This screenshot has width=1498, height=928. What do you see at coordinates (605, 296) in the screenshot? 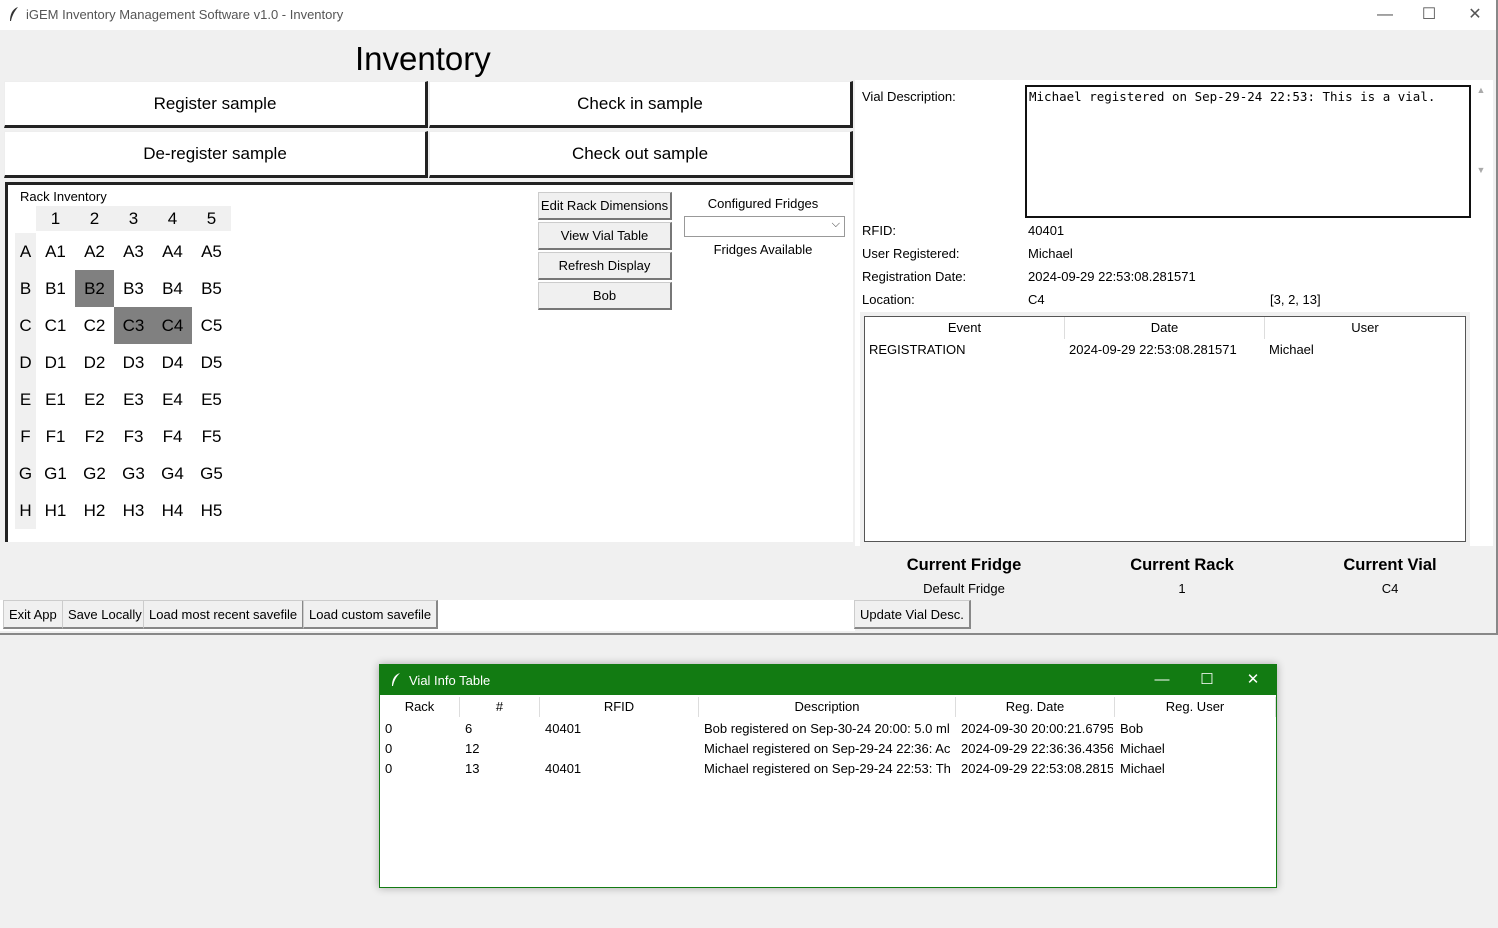
I see `user-button: Bob` at bounding box center [605, 296].